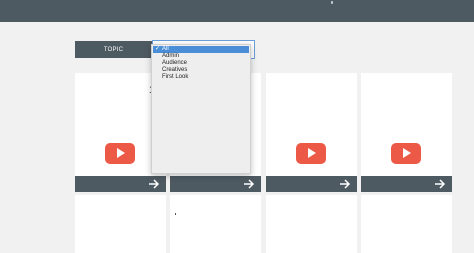  I want to click on dropdown-option-admin: Admin, so click(201, 56).